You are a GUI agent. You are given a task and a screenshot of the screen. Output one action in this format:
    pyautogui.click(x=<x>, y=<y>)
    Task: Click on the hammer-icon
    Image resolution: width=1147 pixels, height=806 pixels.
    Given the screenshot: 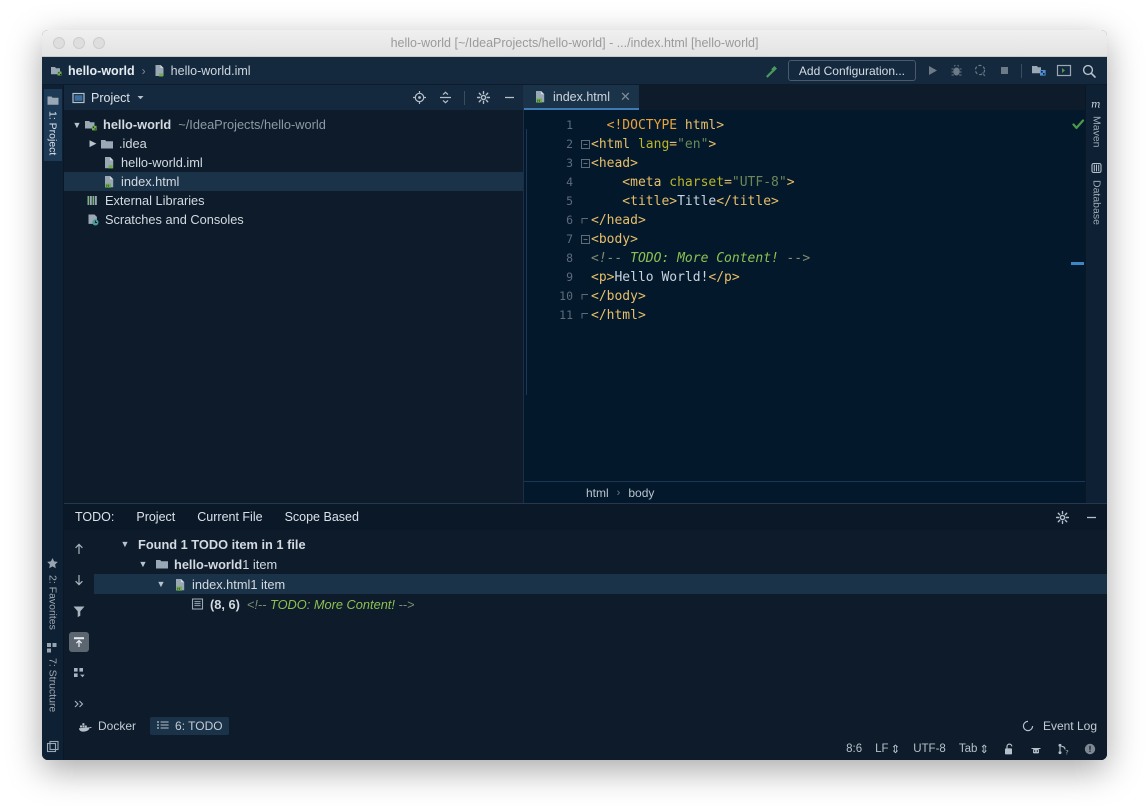 What is the action you would take?
    pyautogui.click(x=771, y=71)
    